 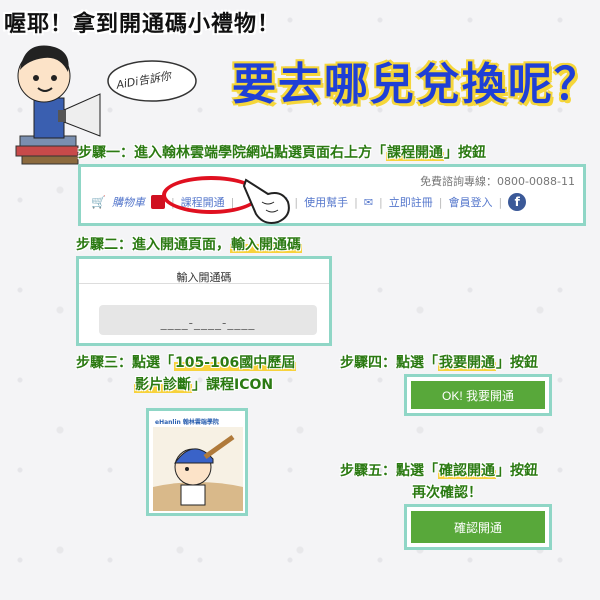 What do you see at coordinates (517, 202) in the screenshot?
I see `facebook-icon: f` at bounding box center [517, 202].